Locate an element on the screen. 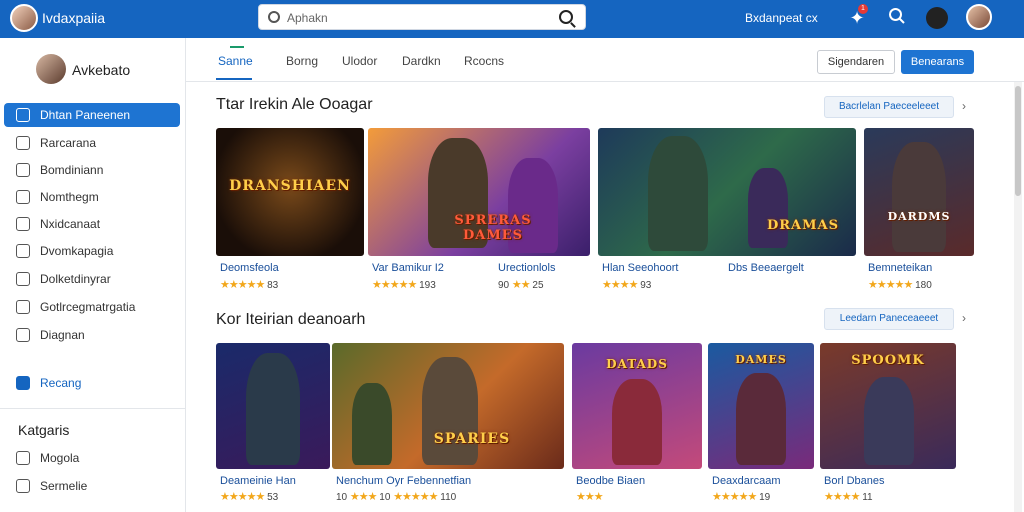 This screenshot has height=512, width=1024. header-link: Bxdanpeat cx is located at coordinates (781, 18).